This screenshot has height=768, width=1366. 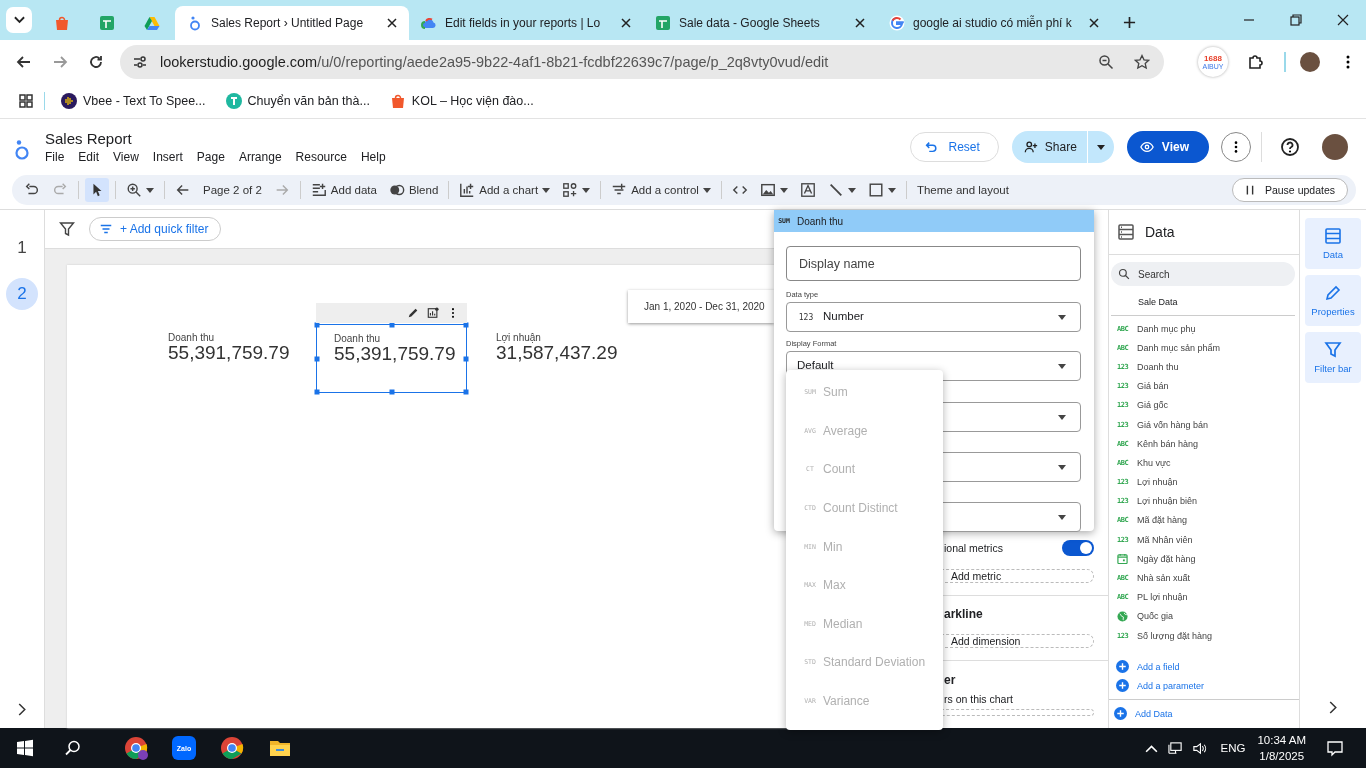 I want to click on shopping-bag-icon, so click(x=62, y=23).